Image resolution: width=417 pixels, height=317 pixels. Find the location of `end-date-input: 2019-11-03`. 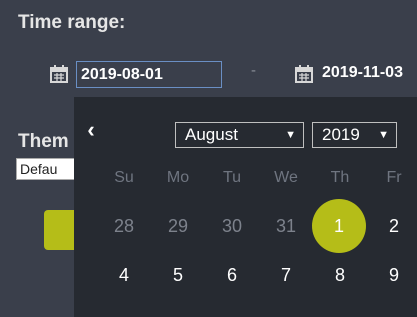

end-date-input: 2019-11-03 is located at coordinates (362, 73).